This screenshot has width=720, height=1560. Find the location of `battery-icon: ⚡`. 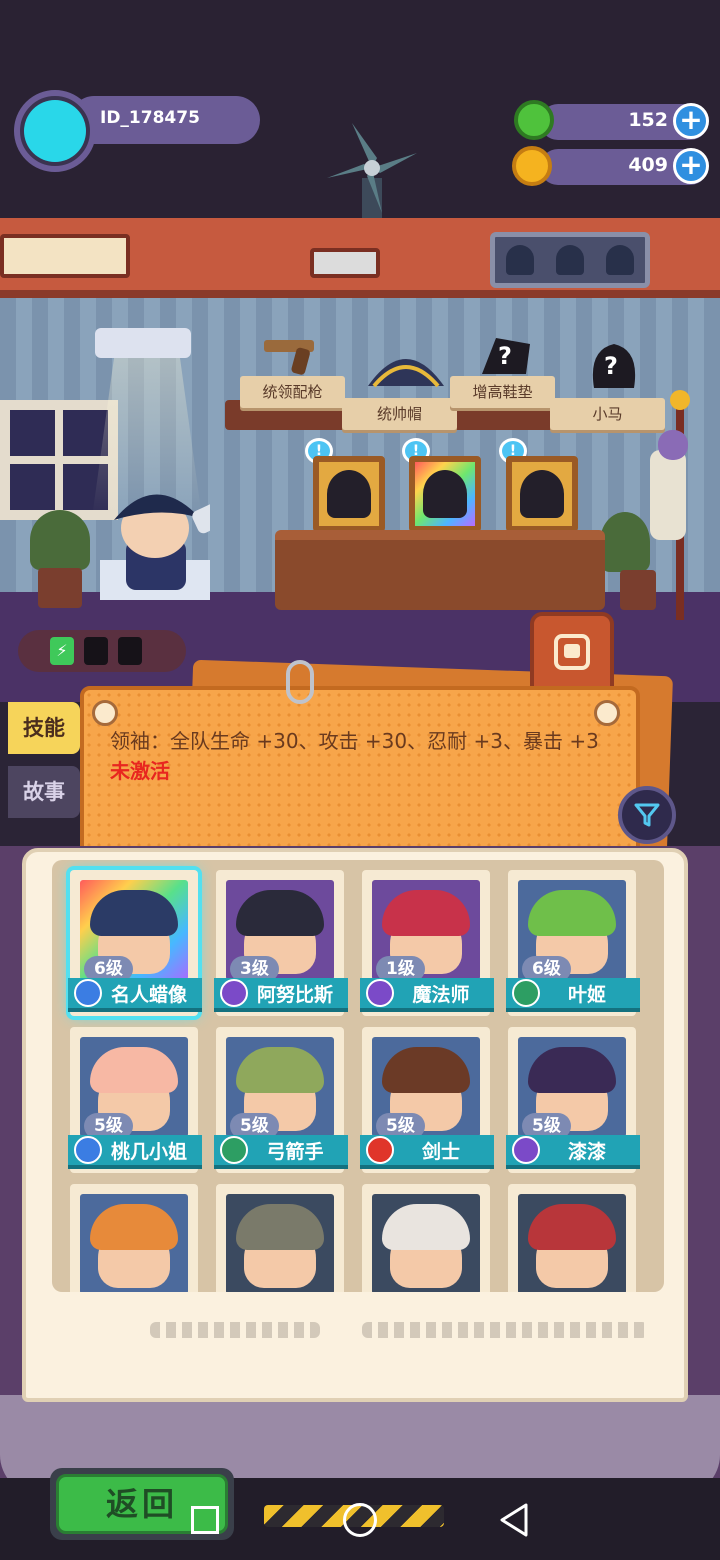

battery-icon: ⚡ is located at coordinates (62, 651).